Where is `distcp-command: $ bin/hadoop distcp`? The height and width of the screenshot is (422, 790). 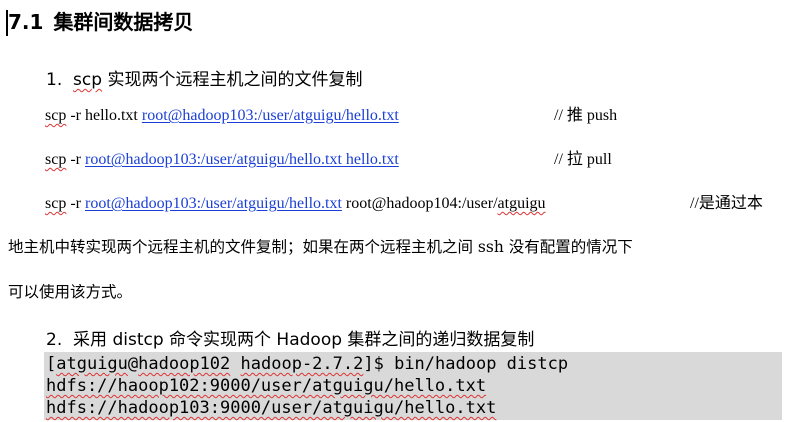 distcp-command: $ bin/hadoop distcp is located at coordinates (471, 364).